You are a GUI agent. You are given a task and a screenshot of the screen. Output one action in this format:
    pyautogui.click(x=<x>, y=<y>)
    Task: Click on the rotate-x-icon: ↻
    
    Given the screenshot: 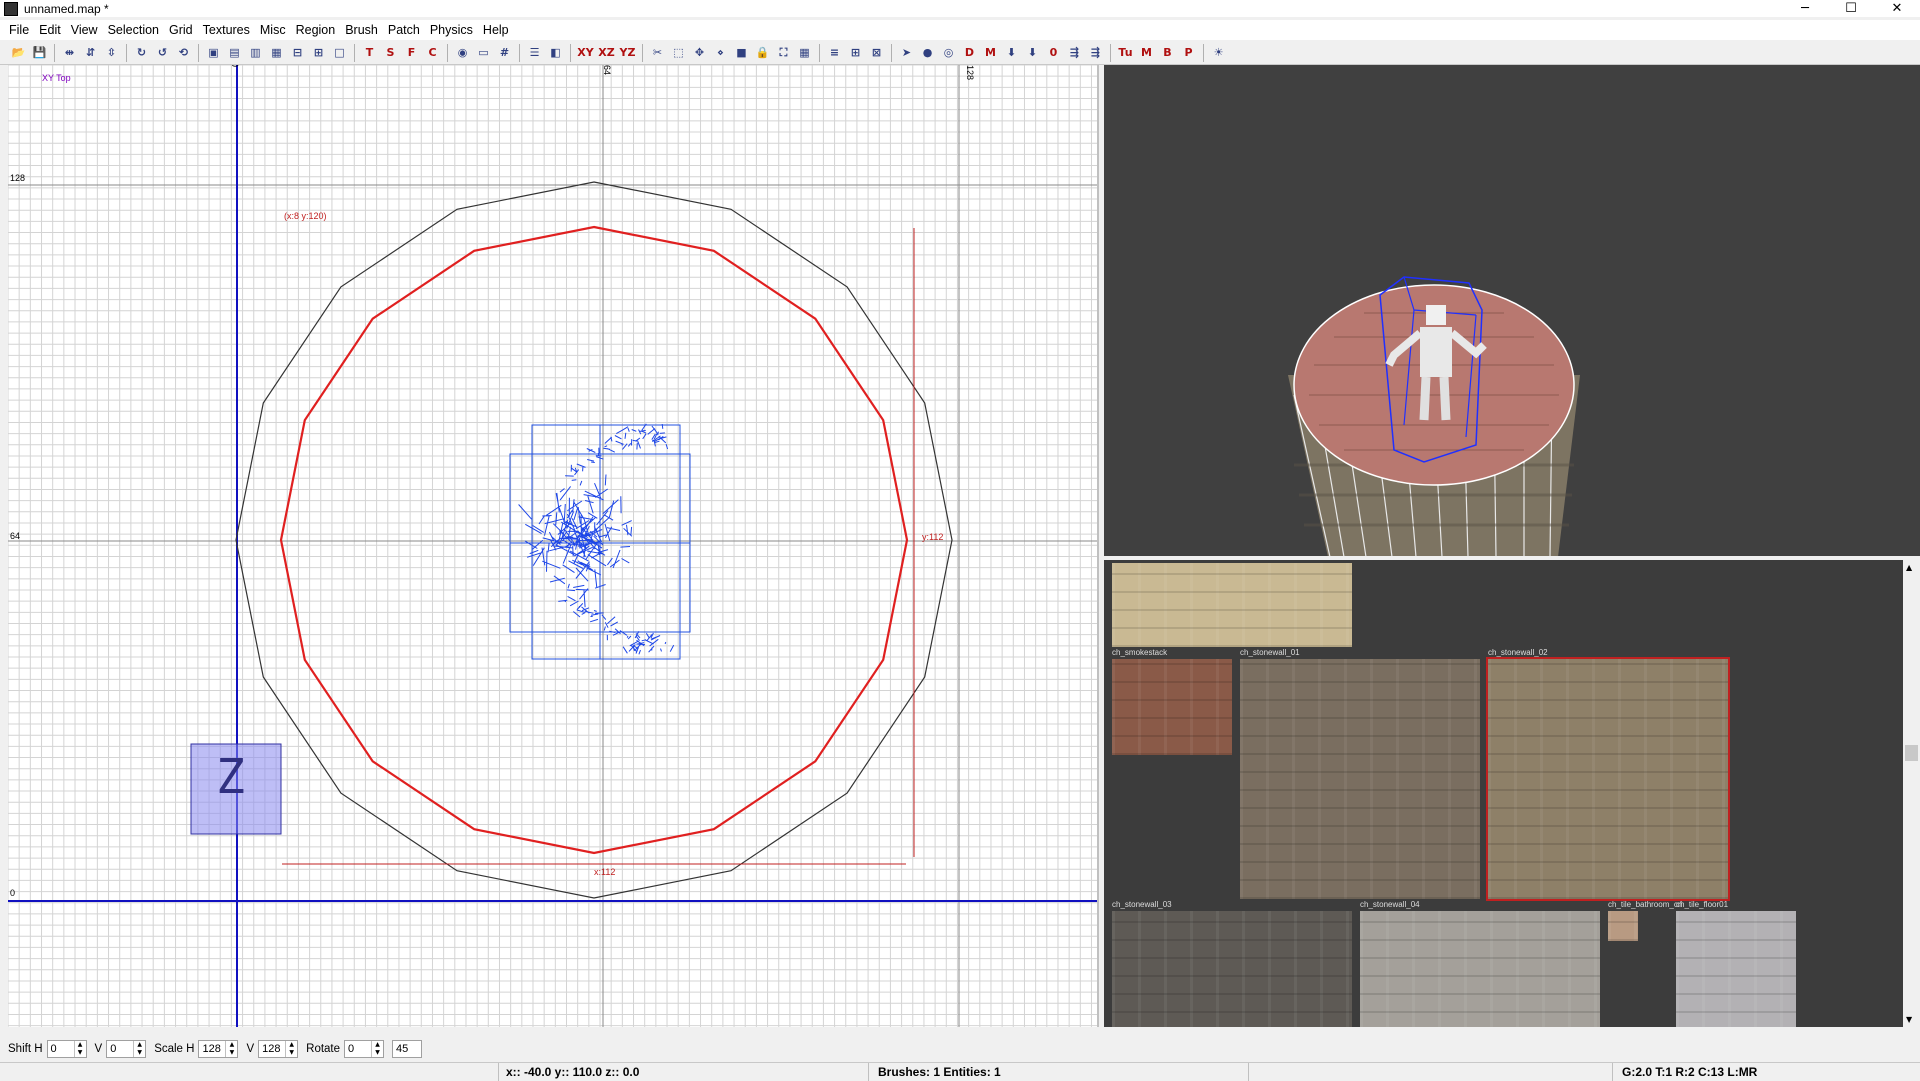 What is the action you would take?
    pyautogui.click(x=142, y=53)
    